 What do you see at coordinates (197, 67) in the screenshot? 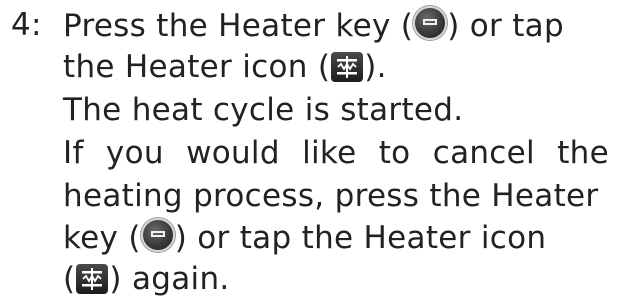
I see `line2-text-a: the Heater icon (` at bounding box center [197, 67].